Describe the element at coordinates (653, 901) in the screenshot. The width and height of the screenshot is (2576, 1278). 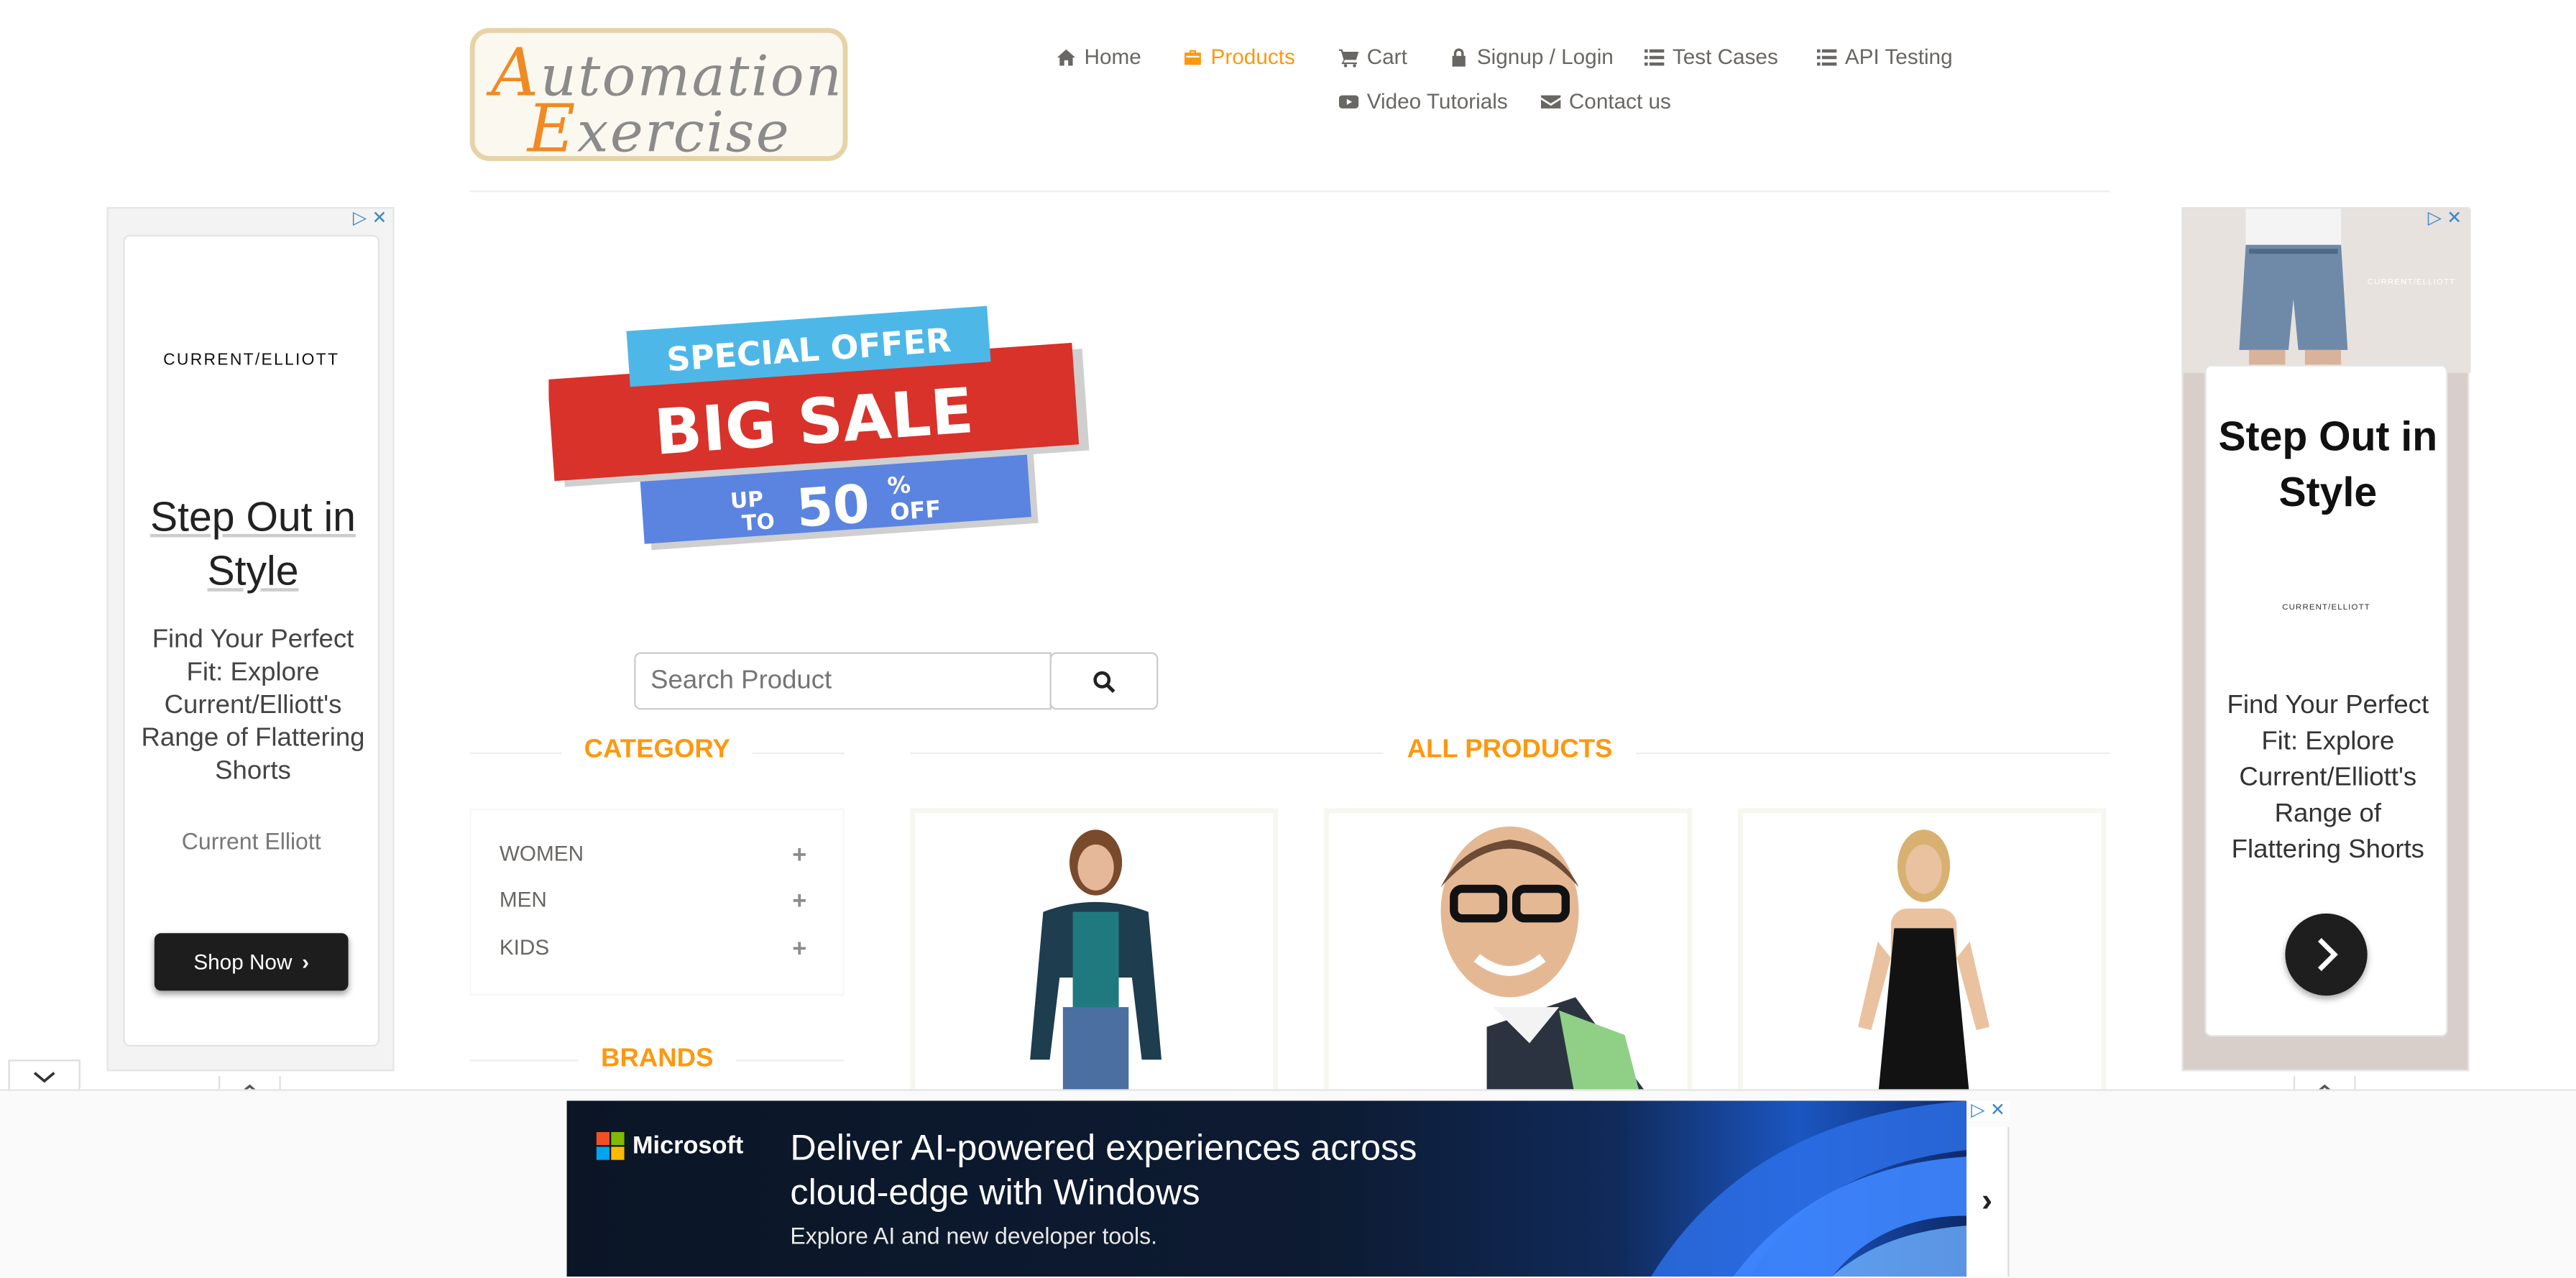
I see `category-men: MEN +` at that location.